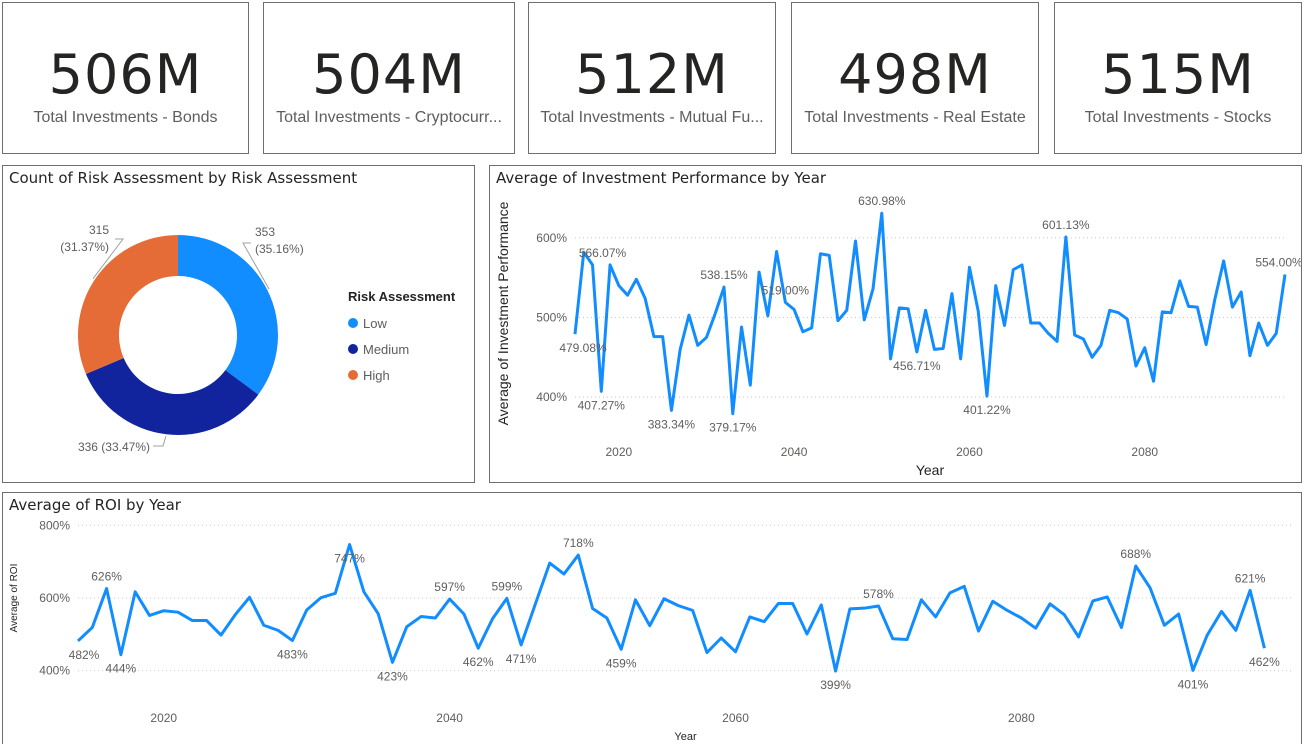 The height and width of the screenshot is (745, 1304). I want to click on data-label: 566.07%, so click(603, 253).